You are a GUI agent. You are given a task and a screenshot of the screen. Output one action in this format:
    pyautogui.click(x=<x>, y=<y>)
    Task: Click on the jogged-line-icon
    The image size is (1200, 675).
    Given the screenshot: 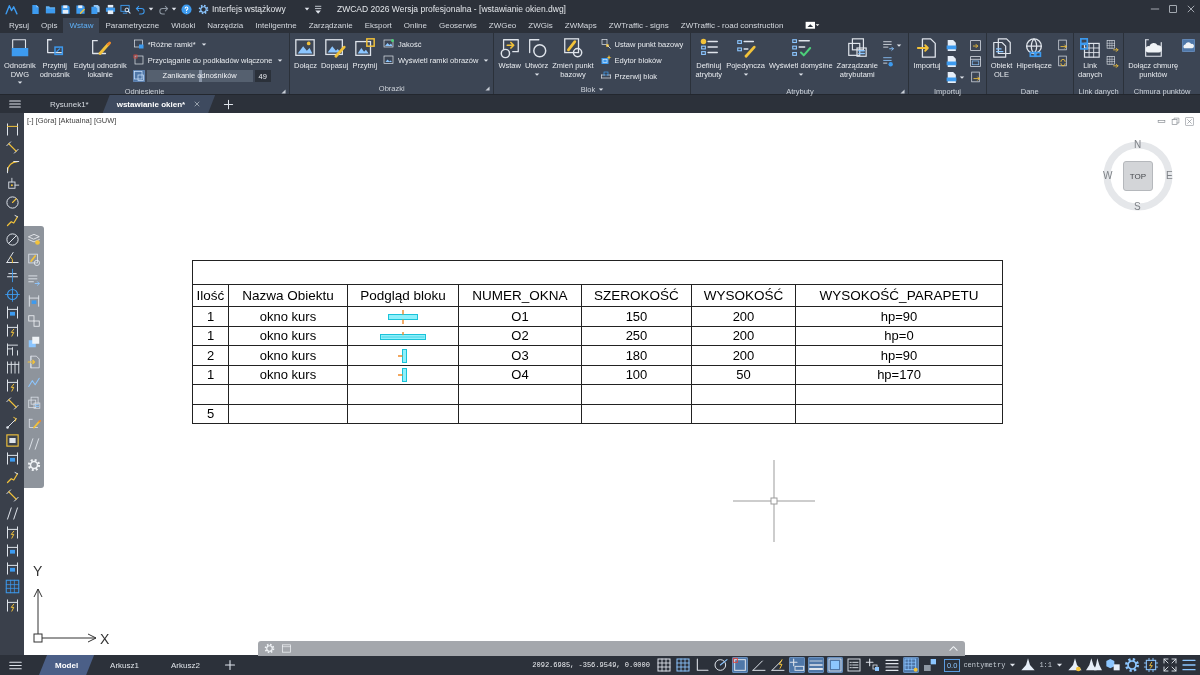 What is the action you would take?
    pyautogui.click(x=12, y=477)
    